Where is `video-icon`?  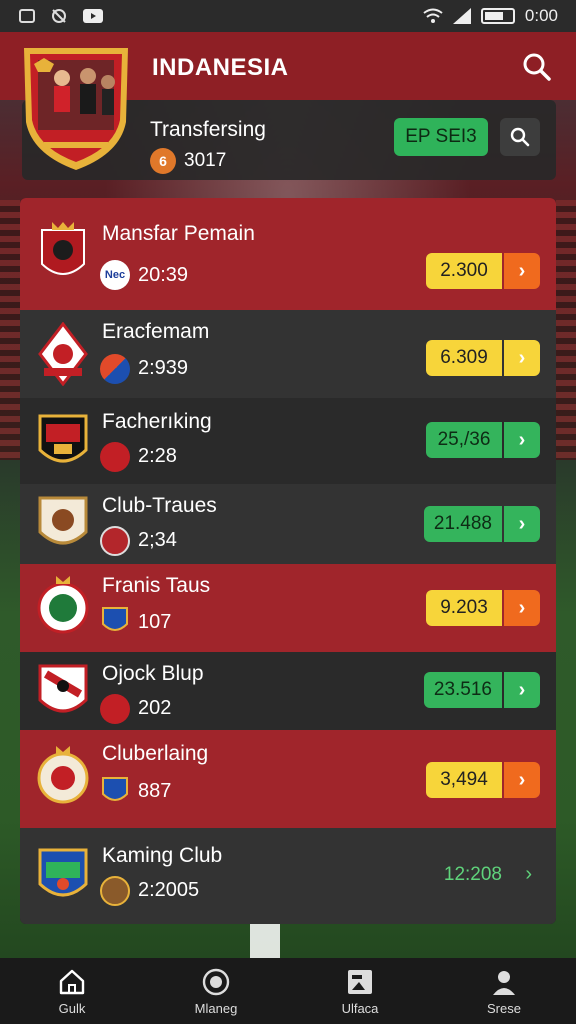
video-icon is located at coordinates (93, 16).